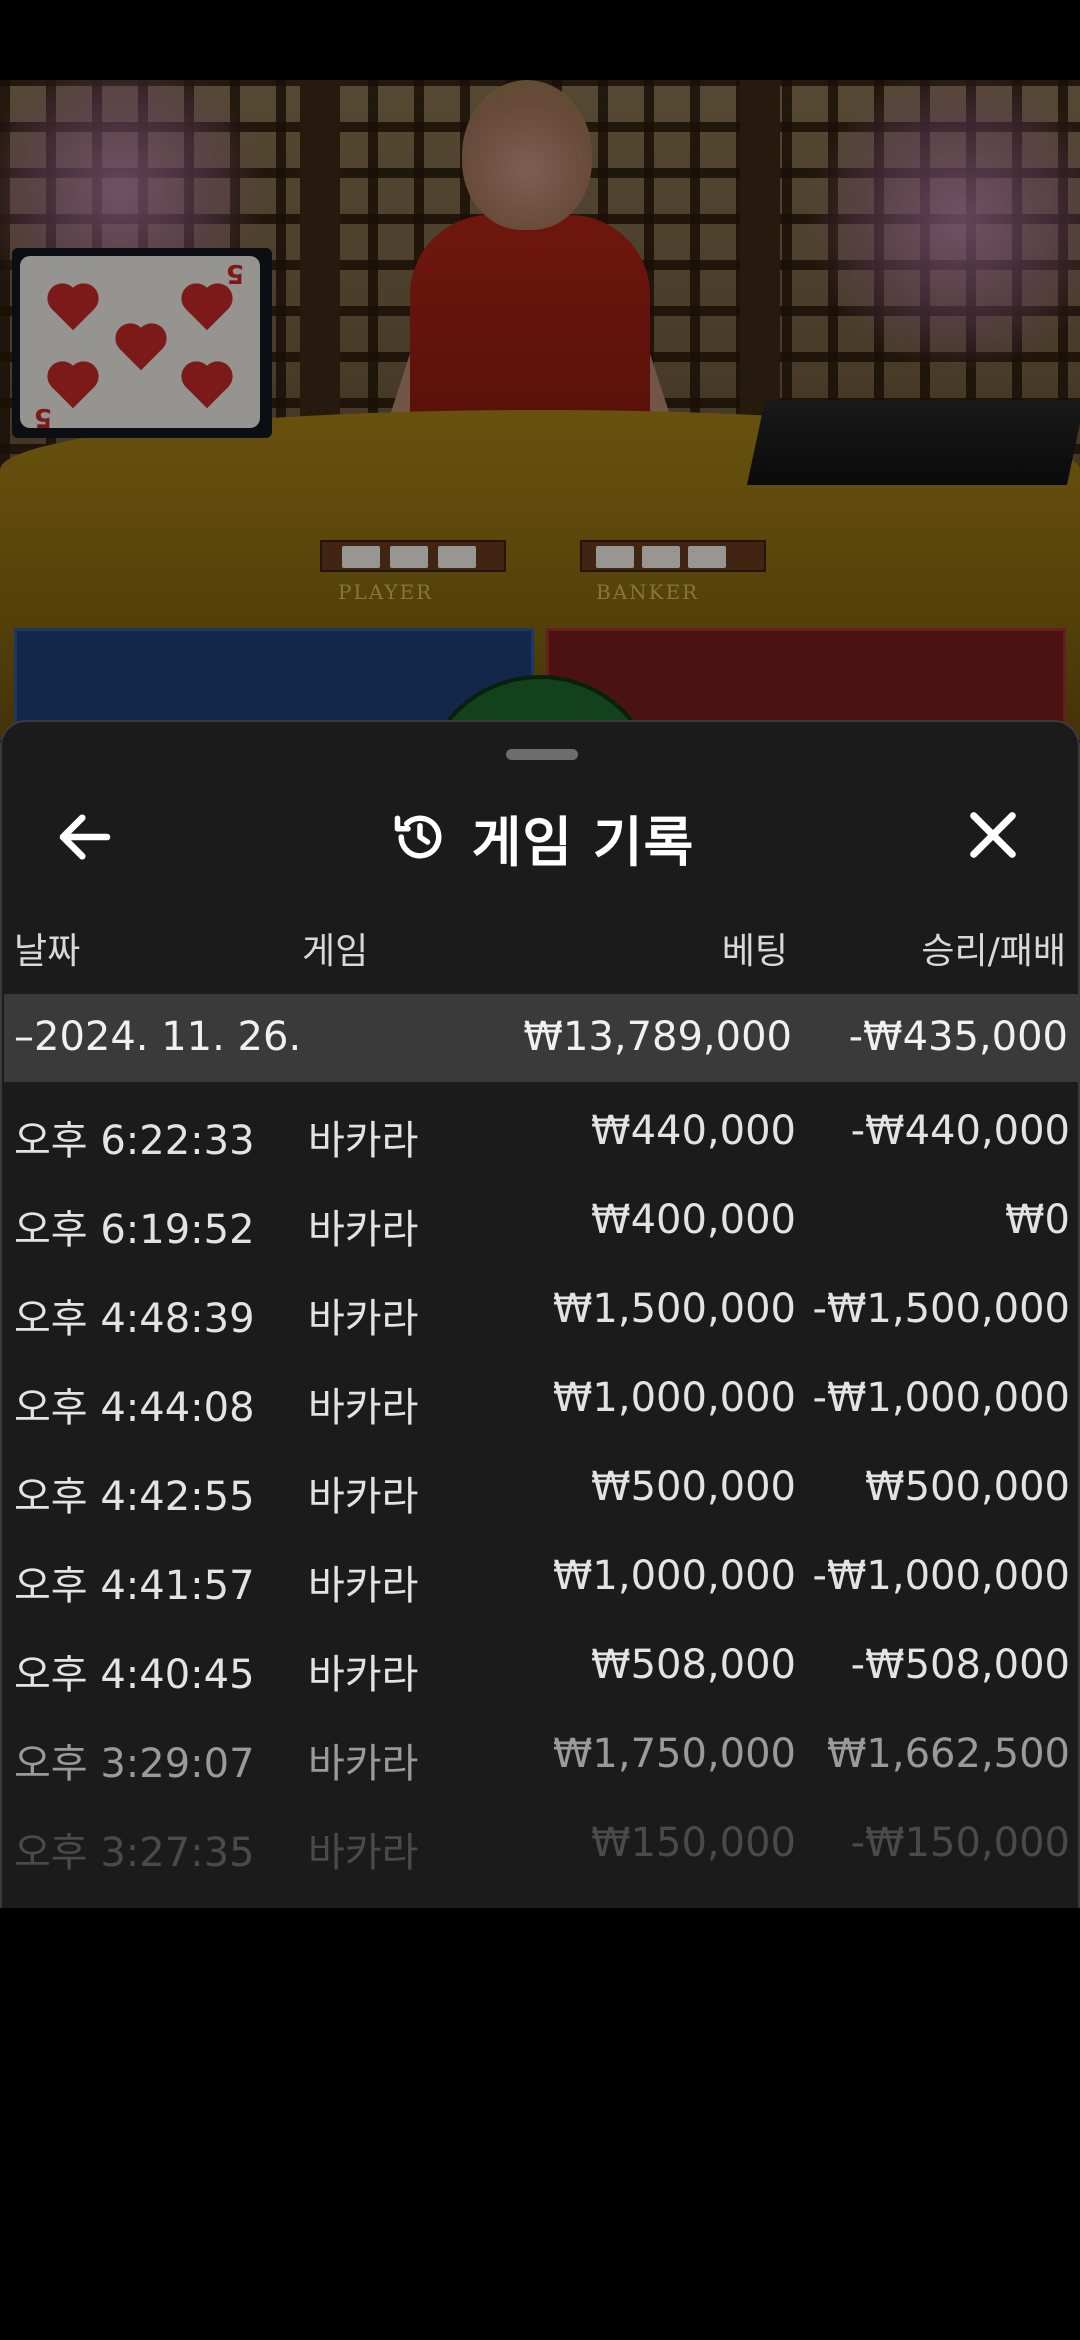 This screenshot has height=2340, width=1080. Describe the element at coordinates (540, 1759) in the screenshot. I see `history-row: 오후 3:29:07 바카라 ₩1,750,000 ₩1,662,500` at that location.